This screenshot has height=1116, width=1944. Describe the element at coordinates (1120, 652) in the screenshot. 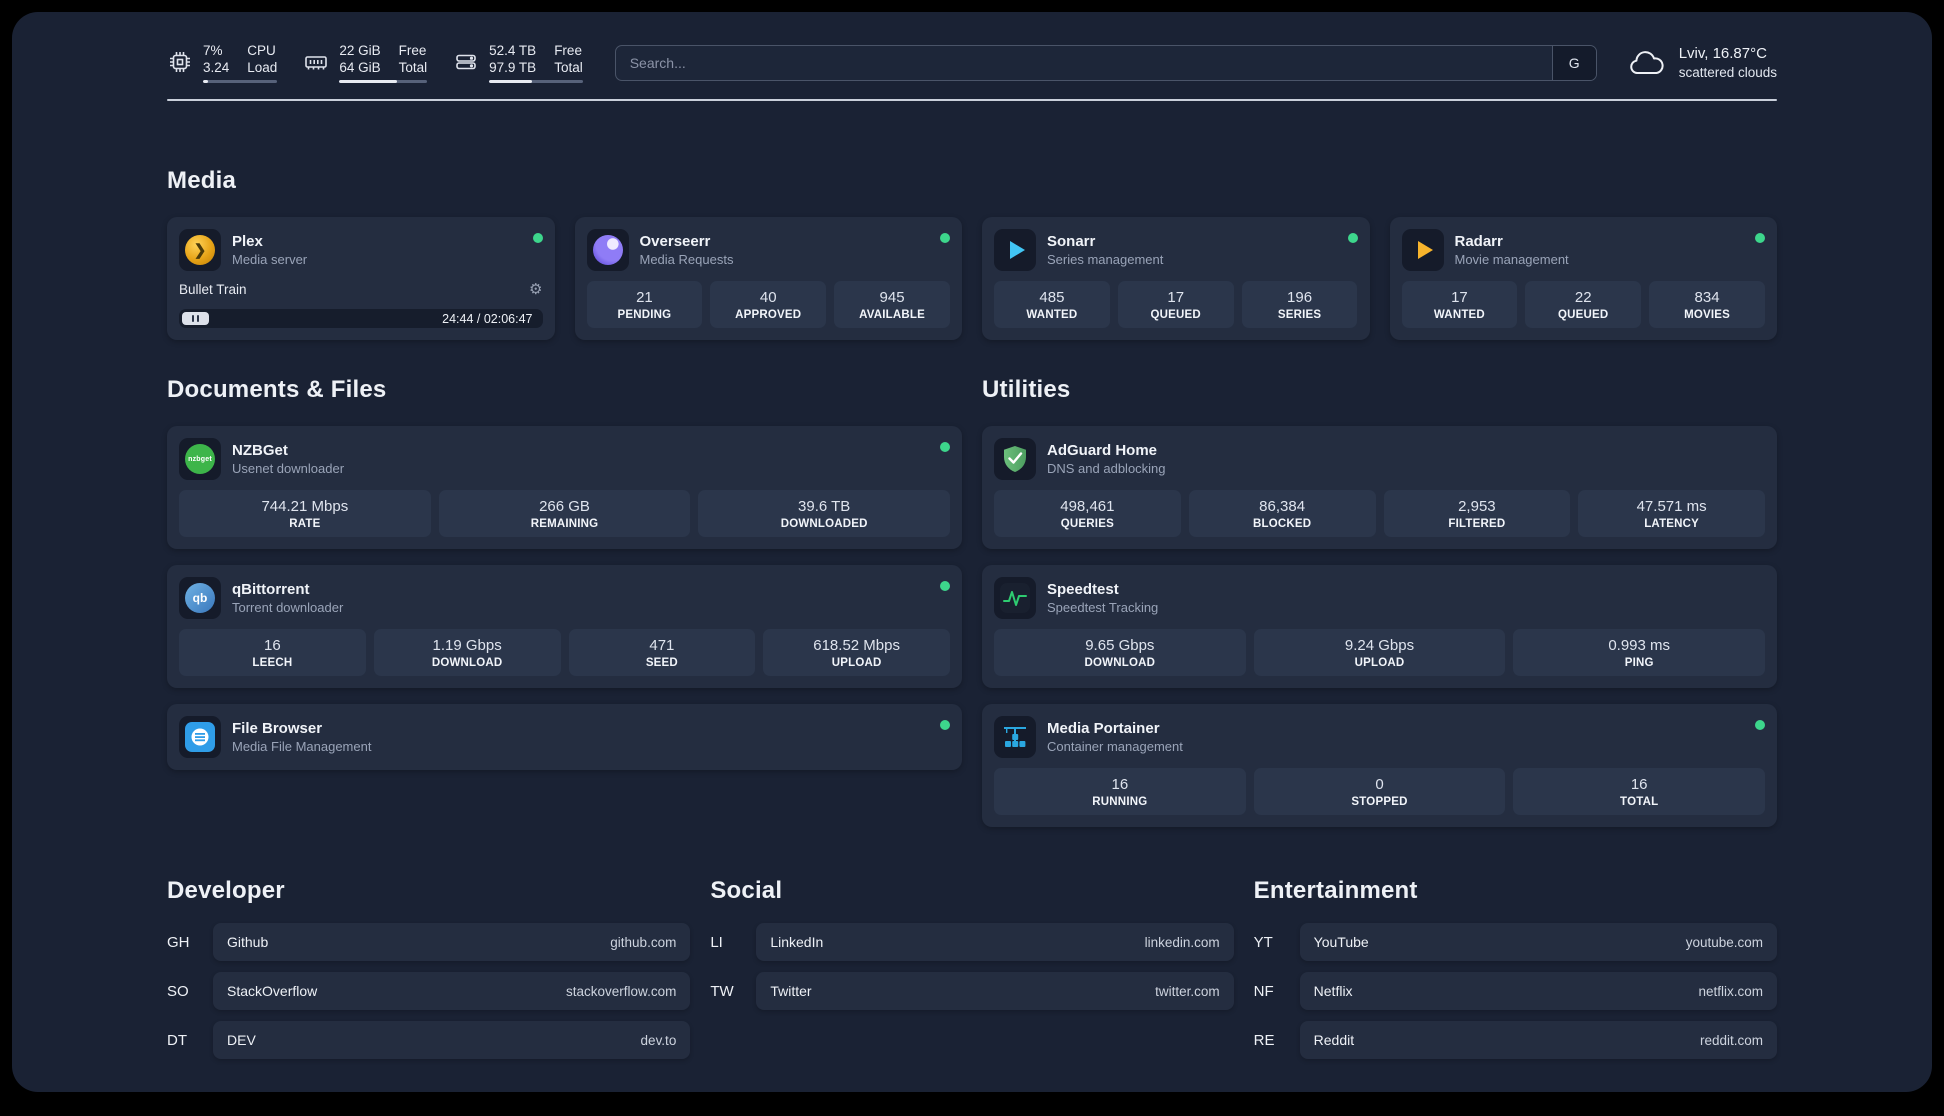

I see `stat-box: 9.65 Gbps DOWNLOAD` at that location.